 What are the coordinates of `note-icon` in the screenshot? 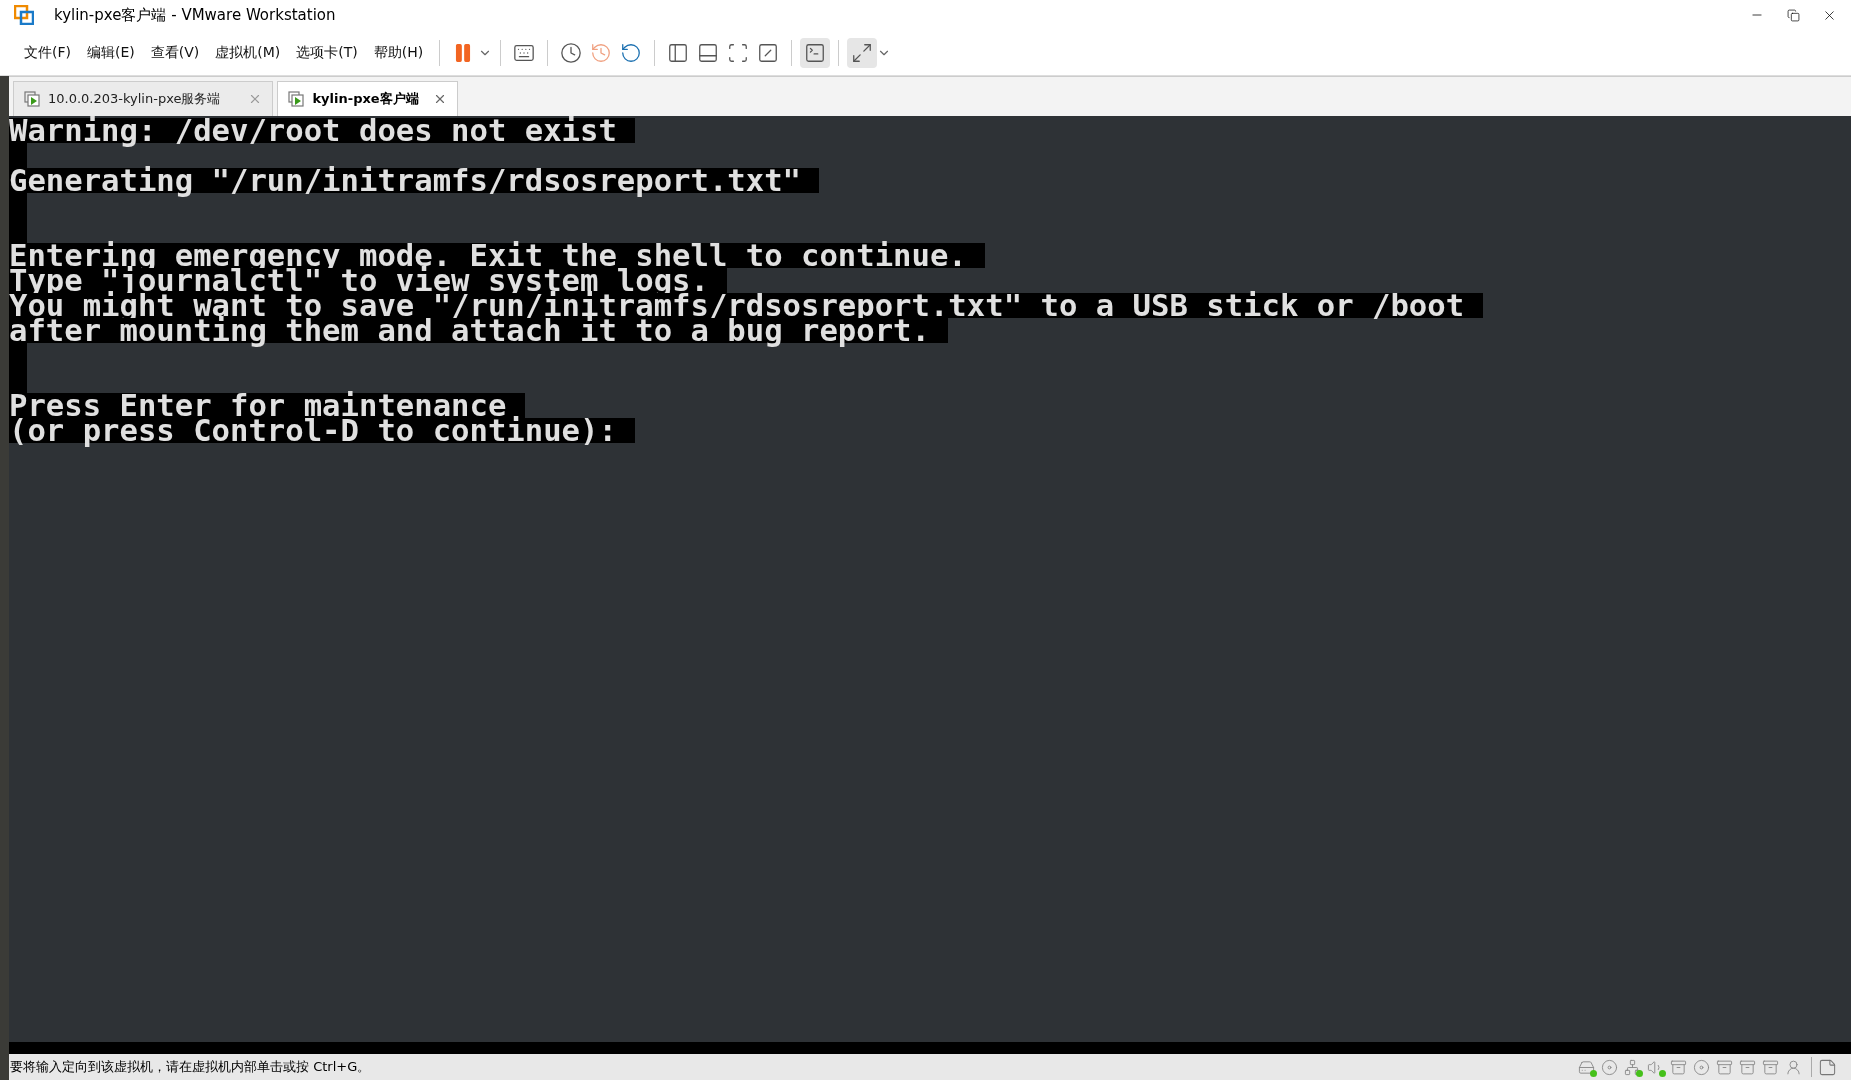 It's located at (1827, 1067).